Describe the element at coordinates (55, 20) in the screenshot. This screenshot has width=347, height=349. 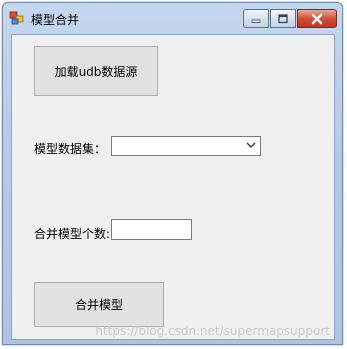
I see `window-title: 模型合并` at that location.